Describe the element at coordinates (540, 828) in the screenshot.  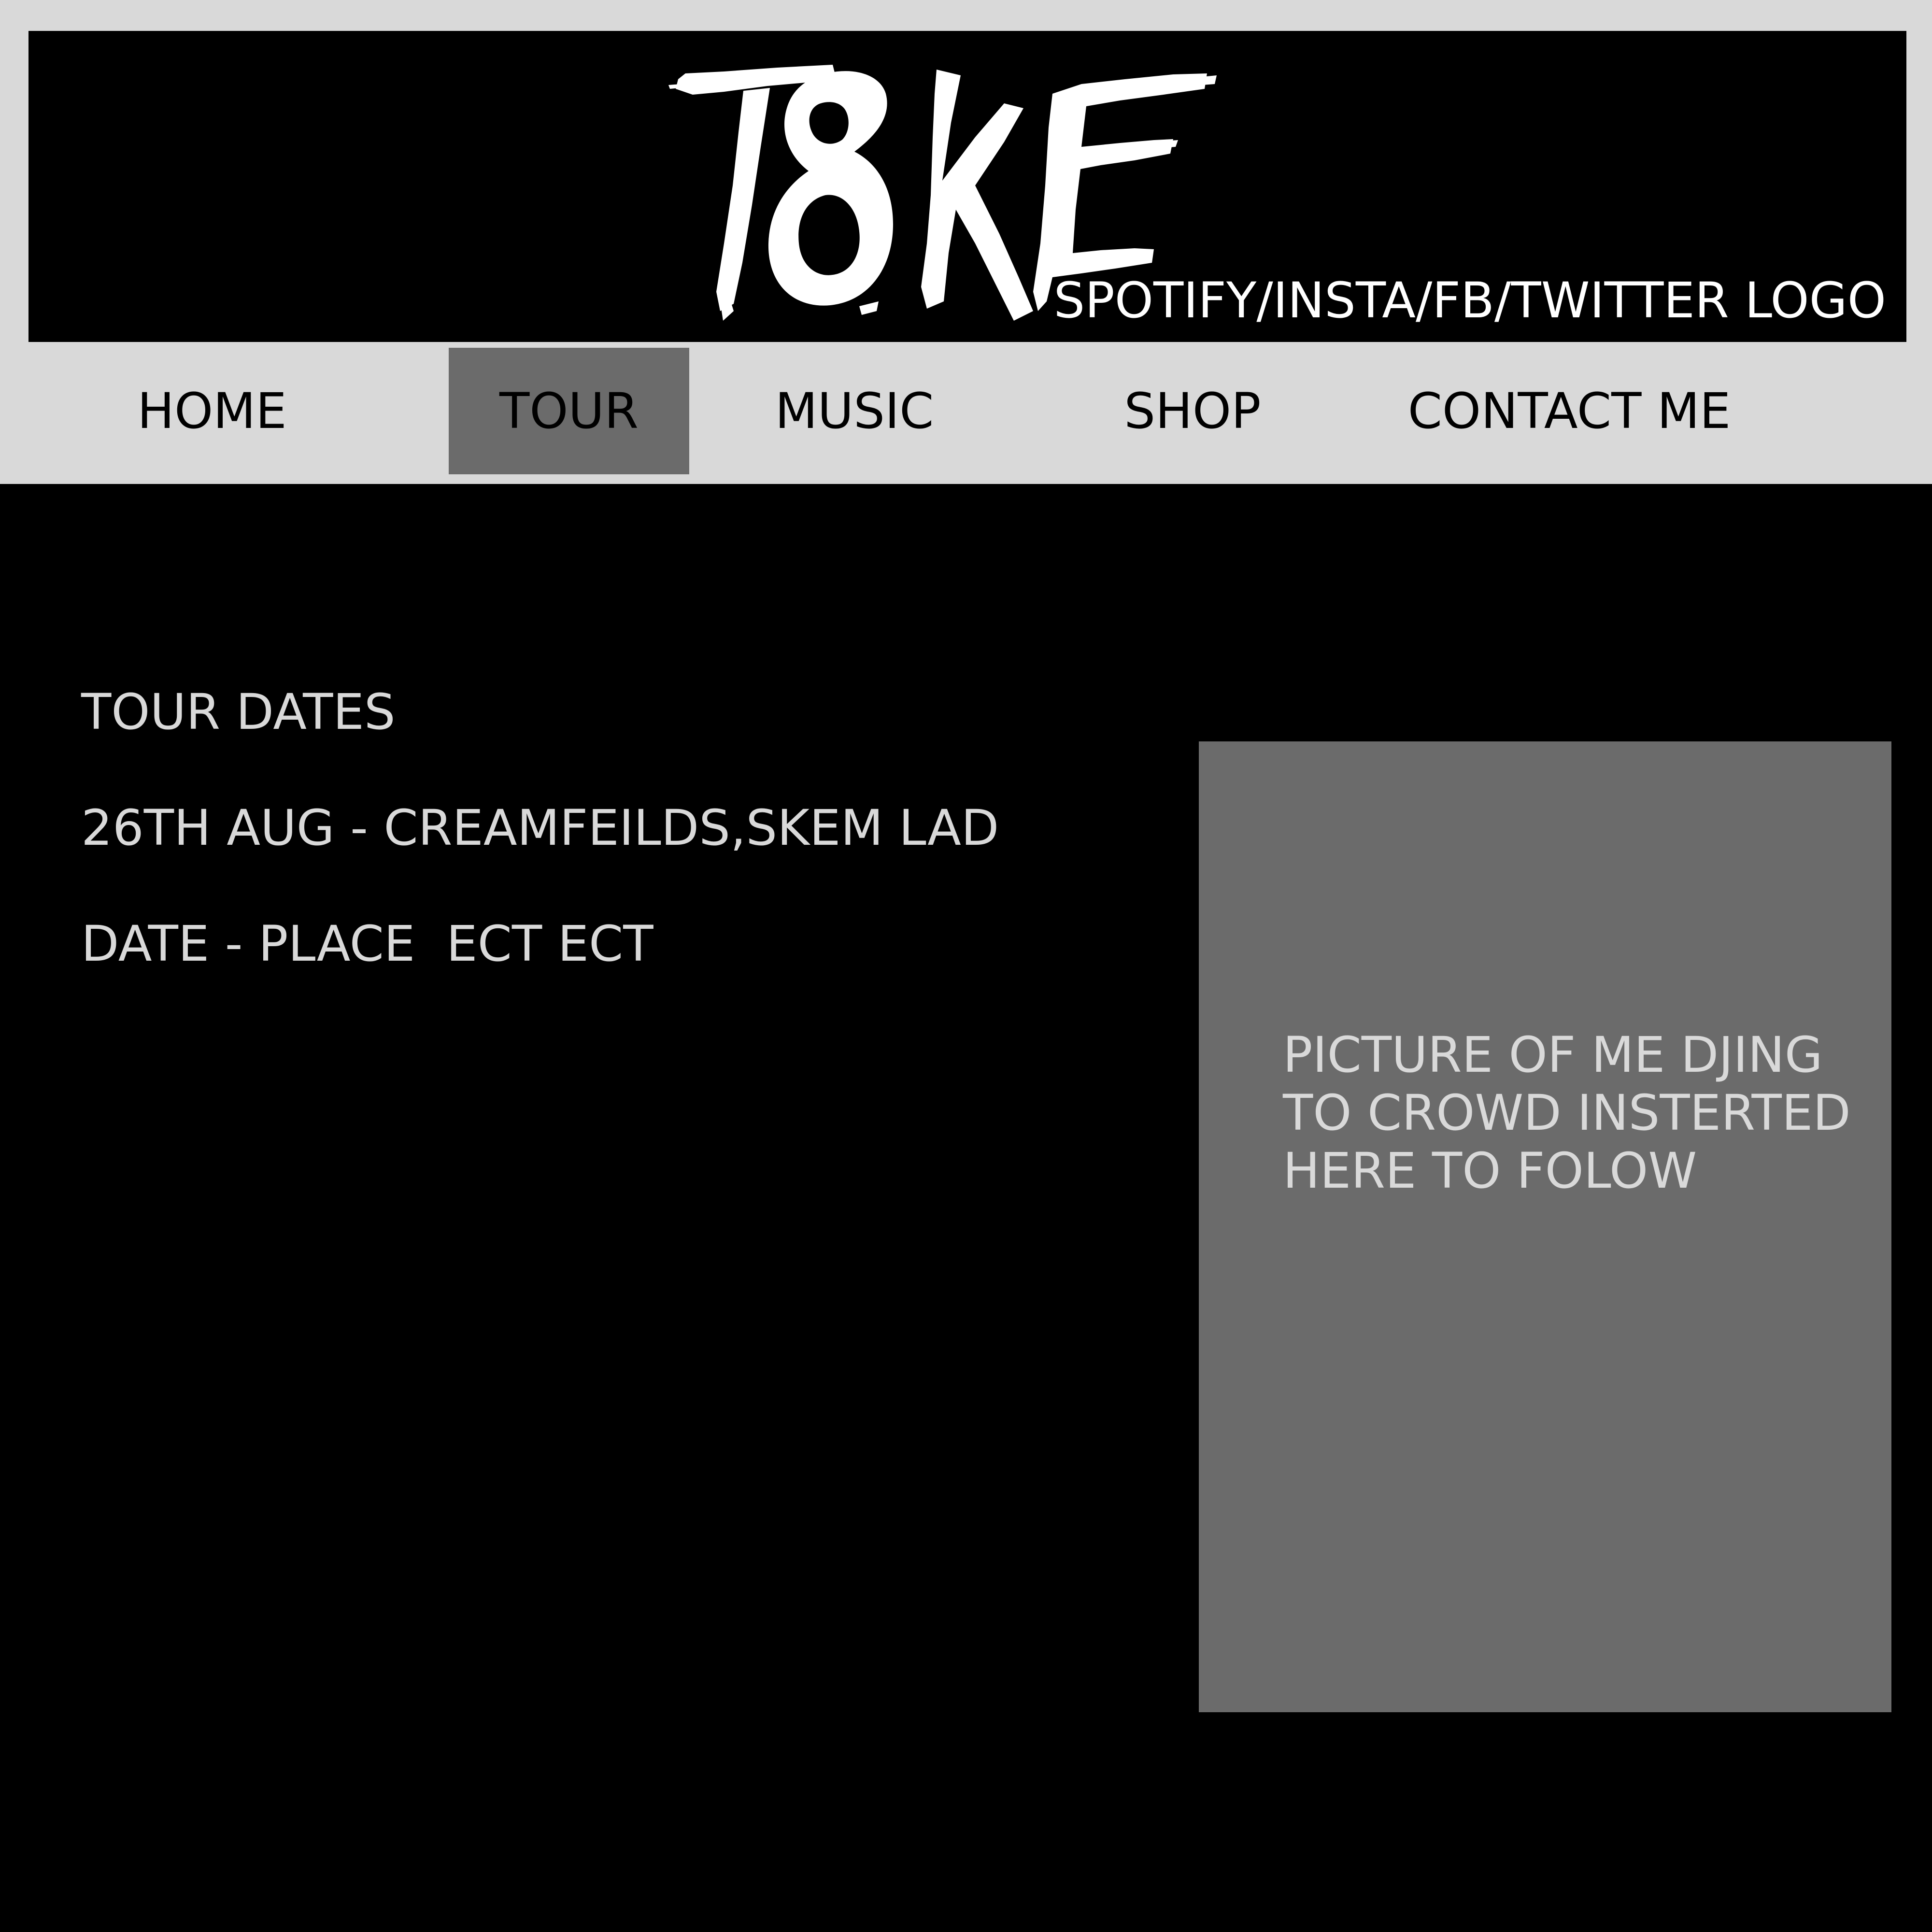
I see `tour-date-item: 26TH AUG - CREAMFEILDS,SKEM LAD` at that location.